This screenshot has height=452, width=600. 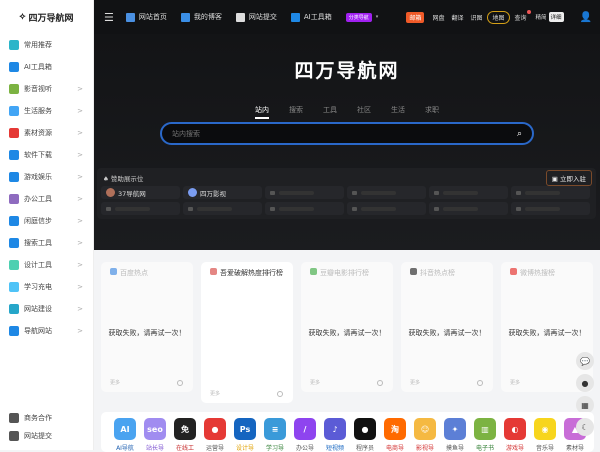 I want to click on search-tab: 搜索, so click(x=296, y=112).